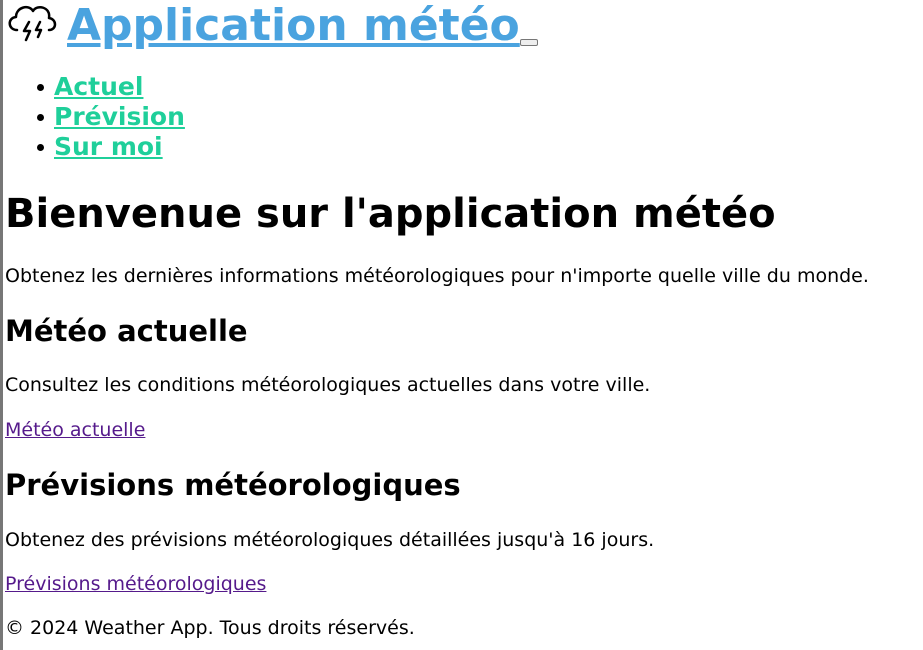  I want to click on nav-item-prevision: Prévision, so click(94, 115).